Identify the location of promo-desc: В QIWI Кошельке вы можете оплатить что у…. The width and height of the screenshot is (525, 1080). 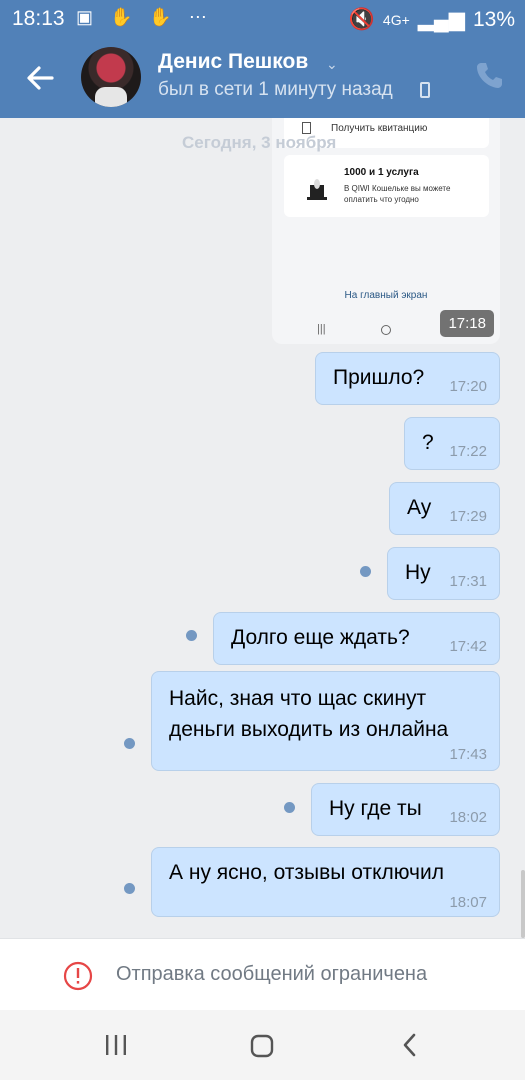
(397, 194).